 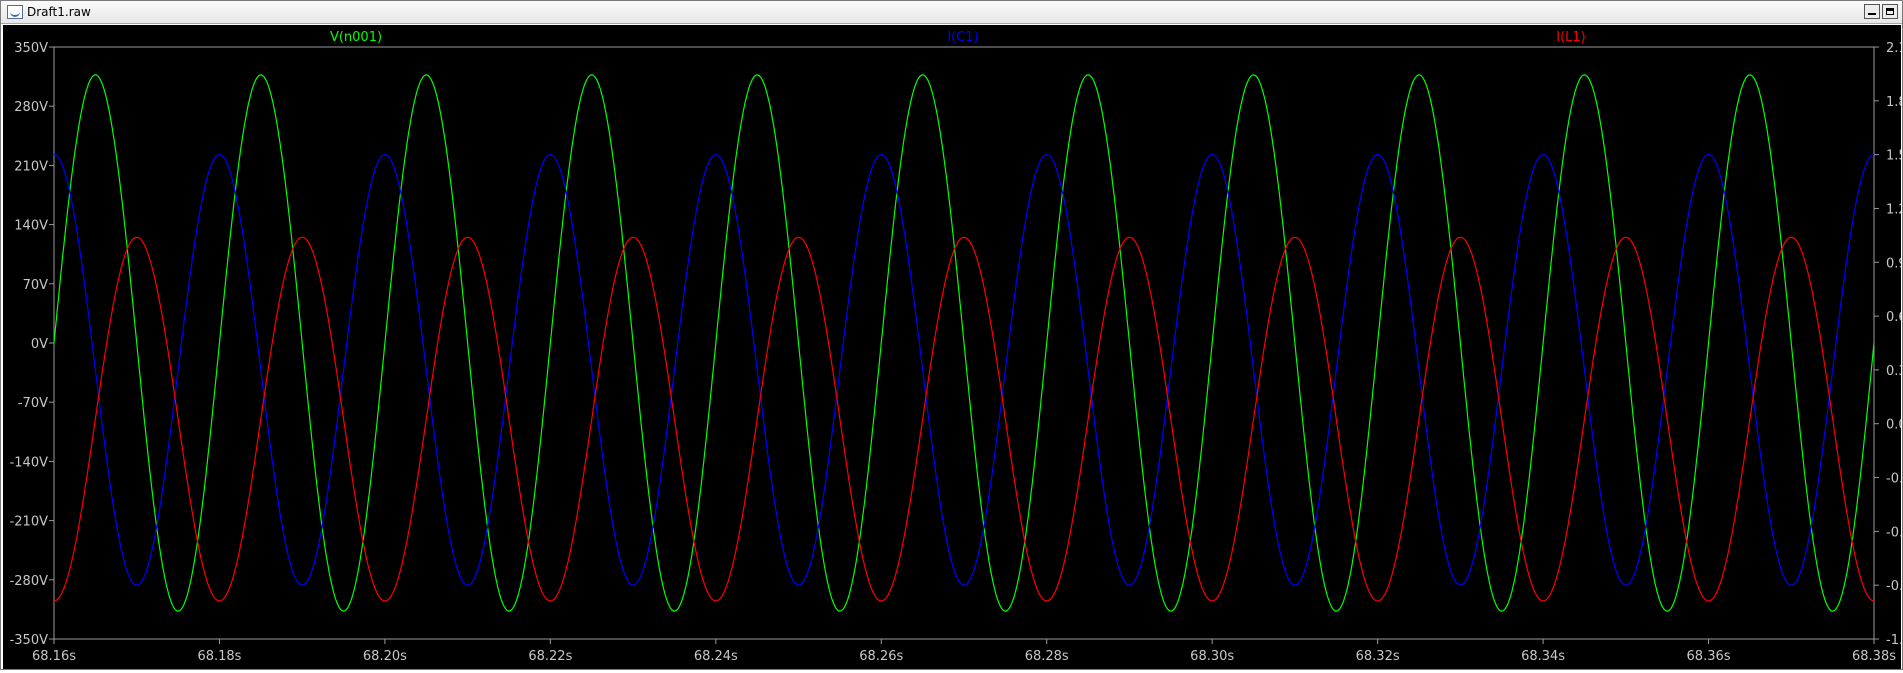 What do you see at coordinates (1893, 479) in the screenshot?
I see `y-right-tick-label: -0.3` at bounding box center [1893, 479].